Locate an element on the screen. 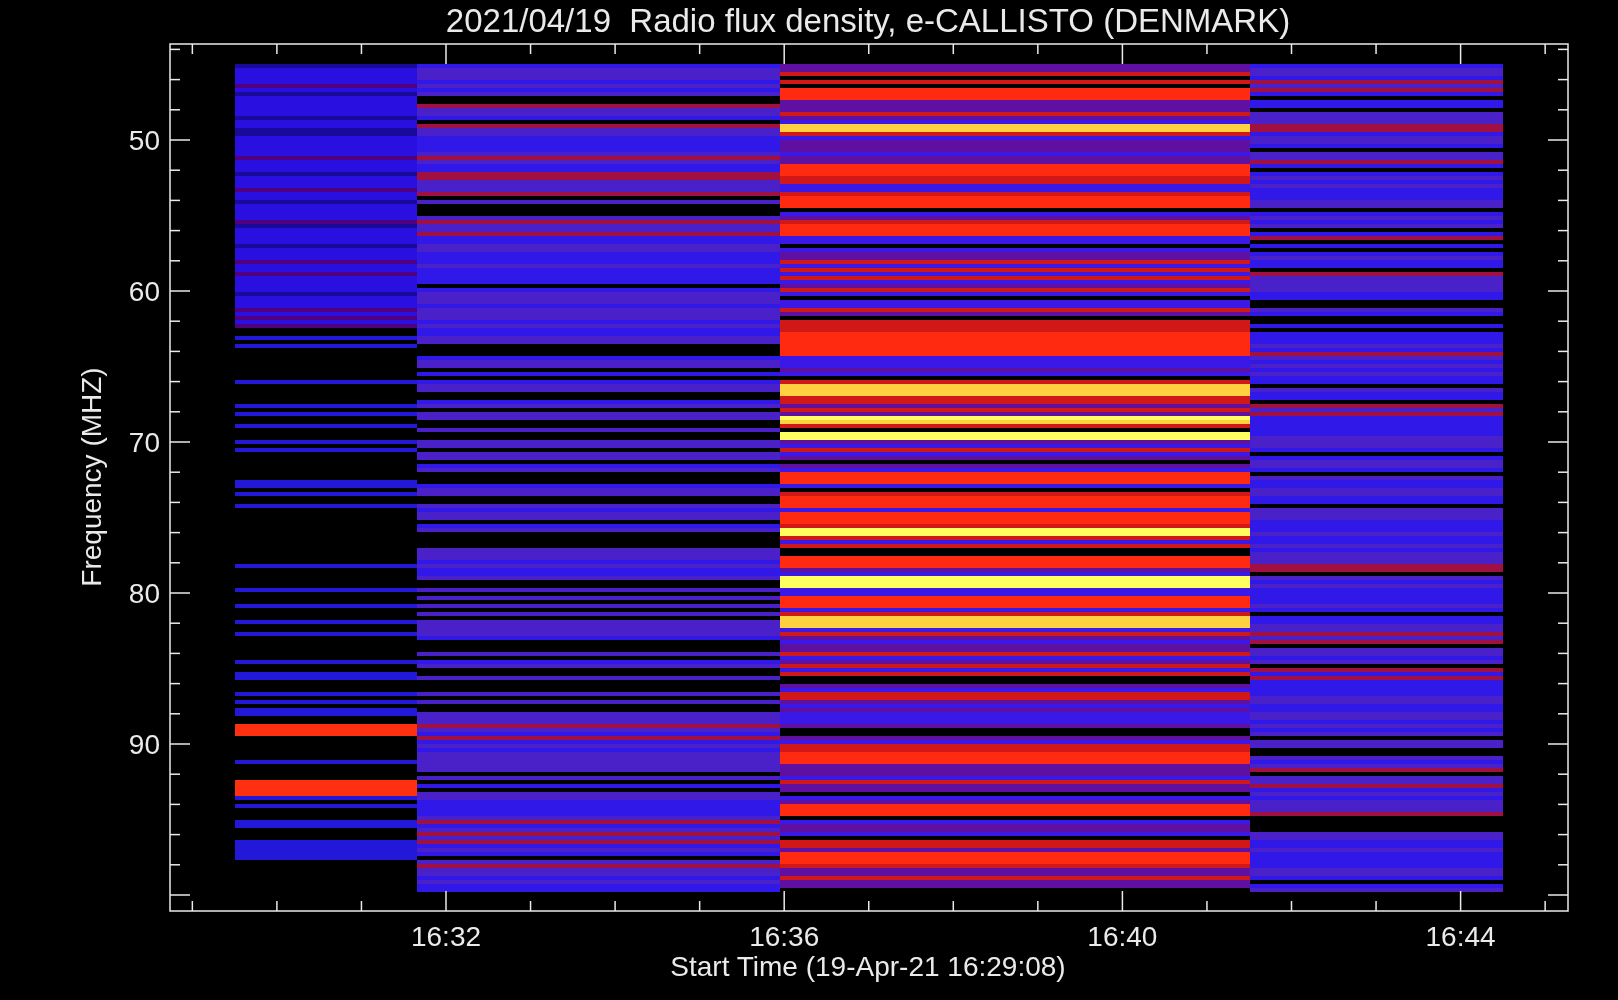 This screenshot has width=1618, height=1000. y-axis-tick-label: 60 is located at coordinates (144, 291).